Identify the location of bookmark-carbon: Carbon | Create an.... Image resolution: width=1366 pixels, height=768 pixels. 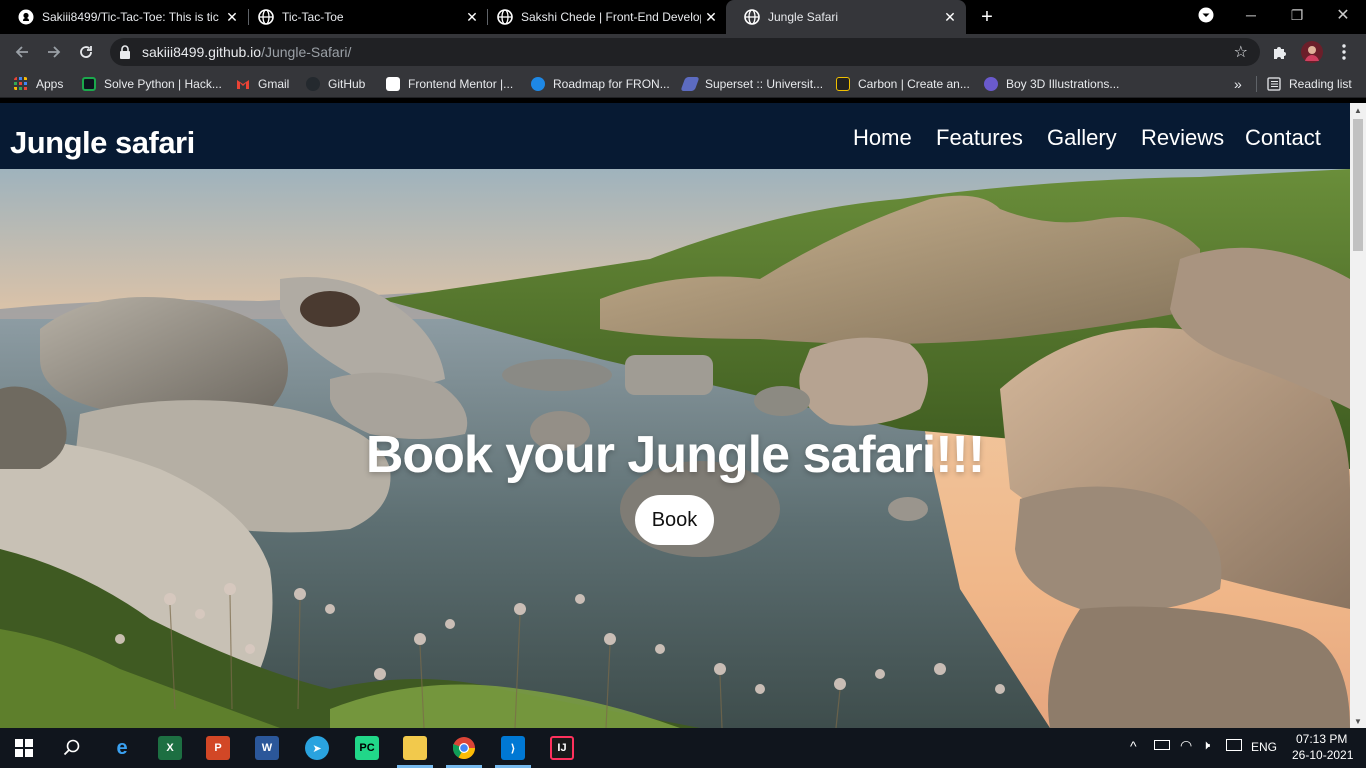
(903, 84).